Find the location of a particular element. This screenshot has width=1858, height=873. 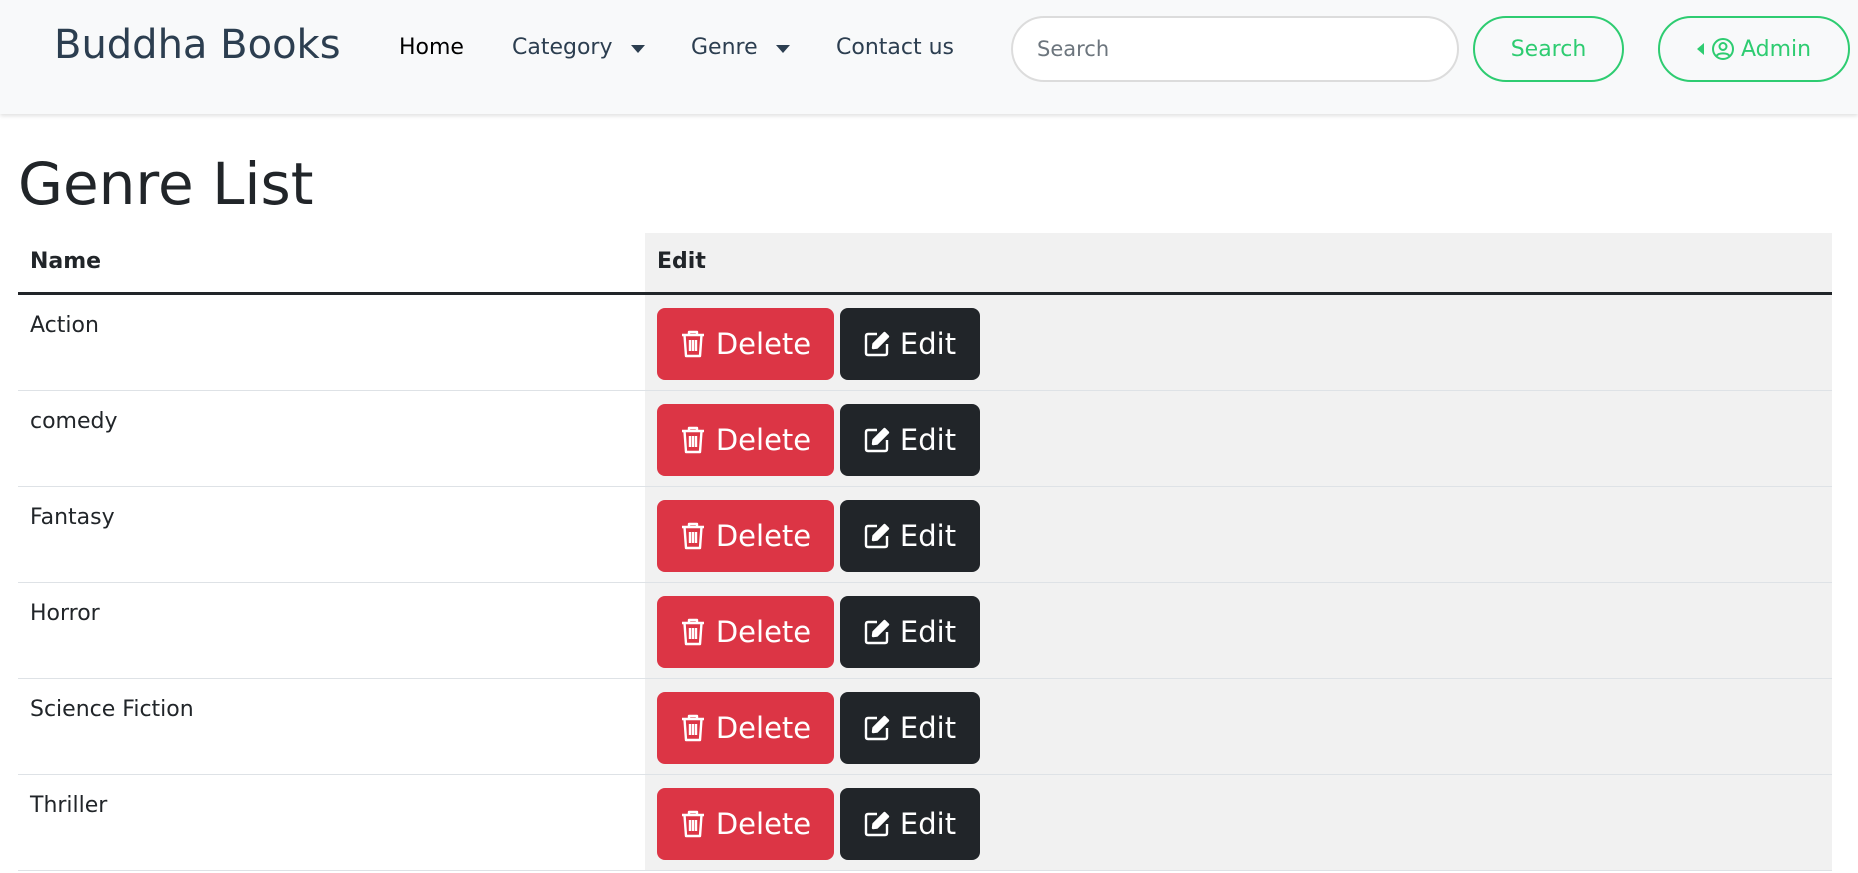

genre-name: Fantasy is located at coordinates (72, 517).